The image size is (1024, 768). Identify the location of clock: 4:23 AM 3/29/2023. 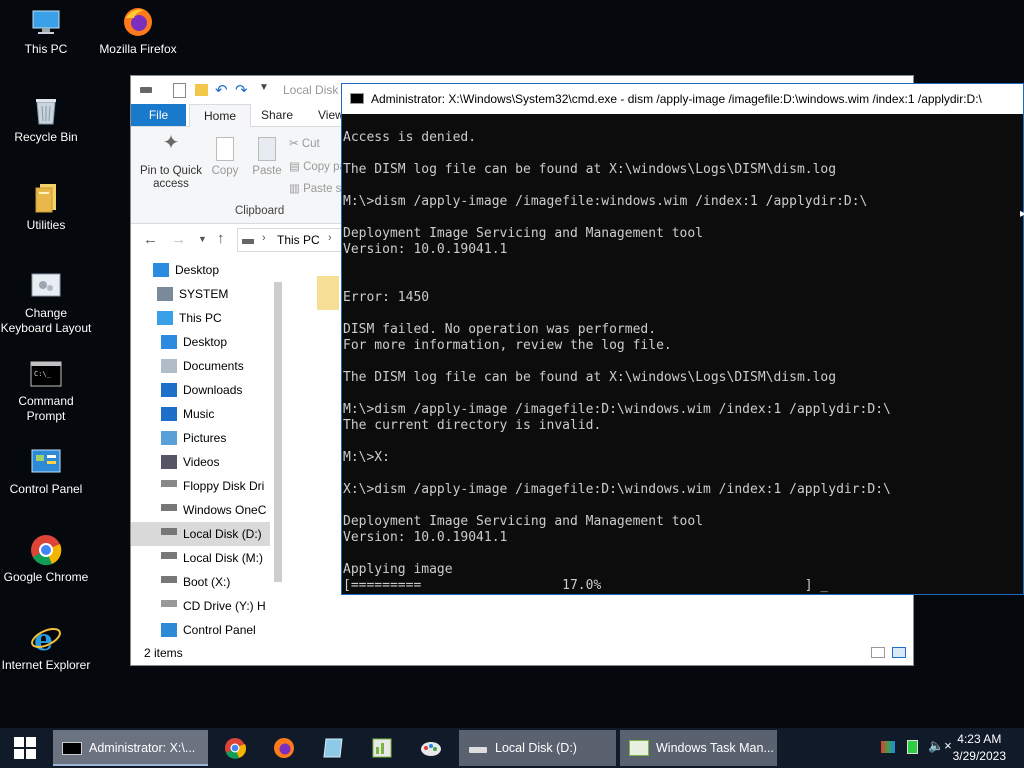
(979, 748).